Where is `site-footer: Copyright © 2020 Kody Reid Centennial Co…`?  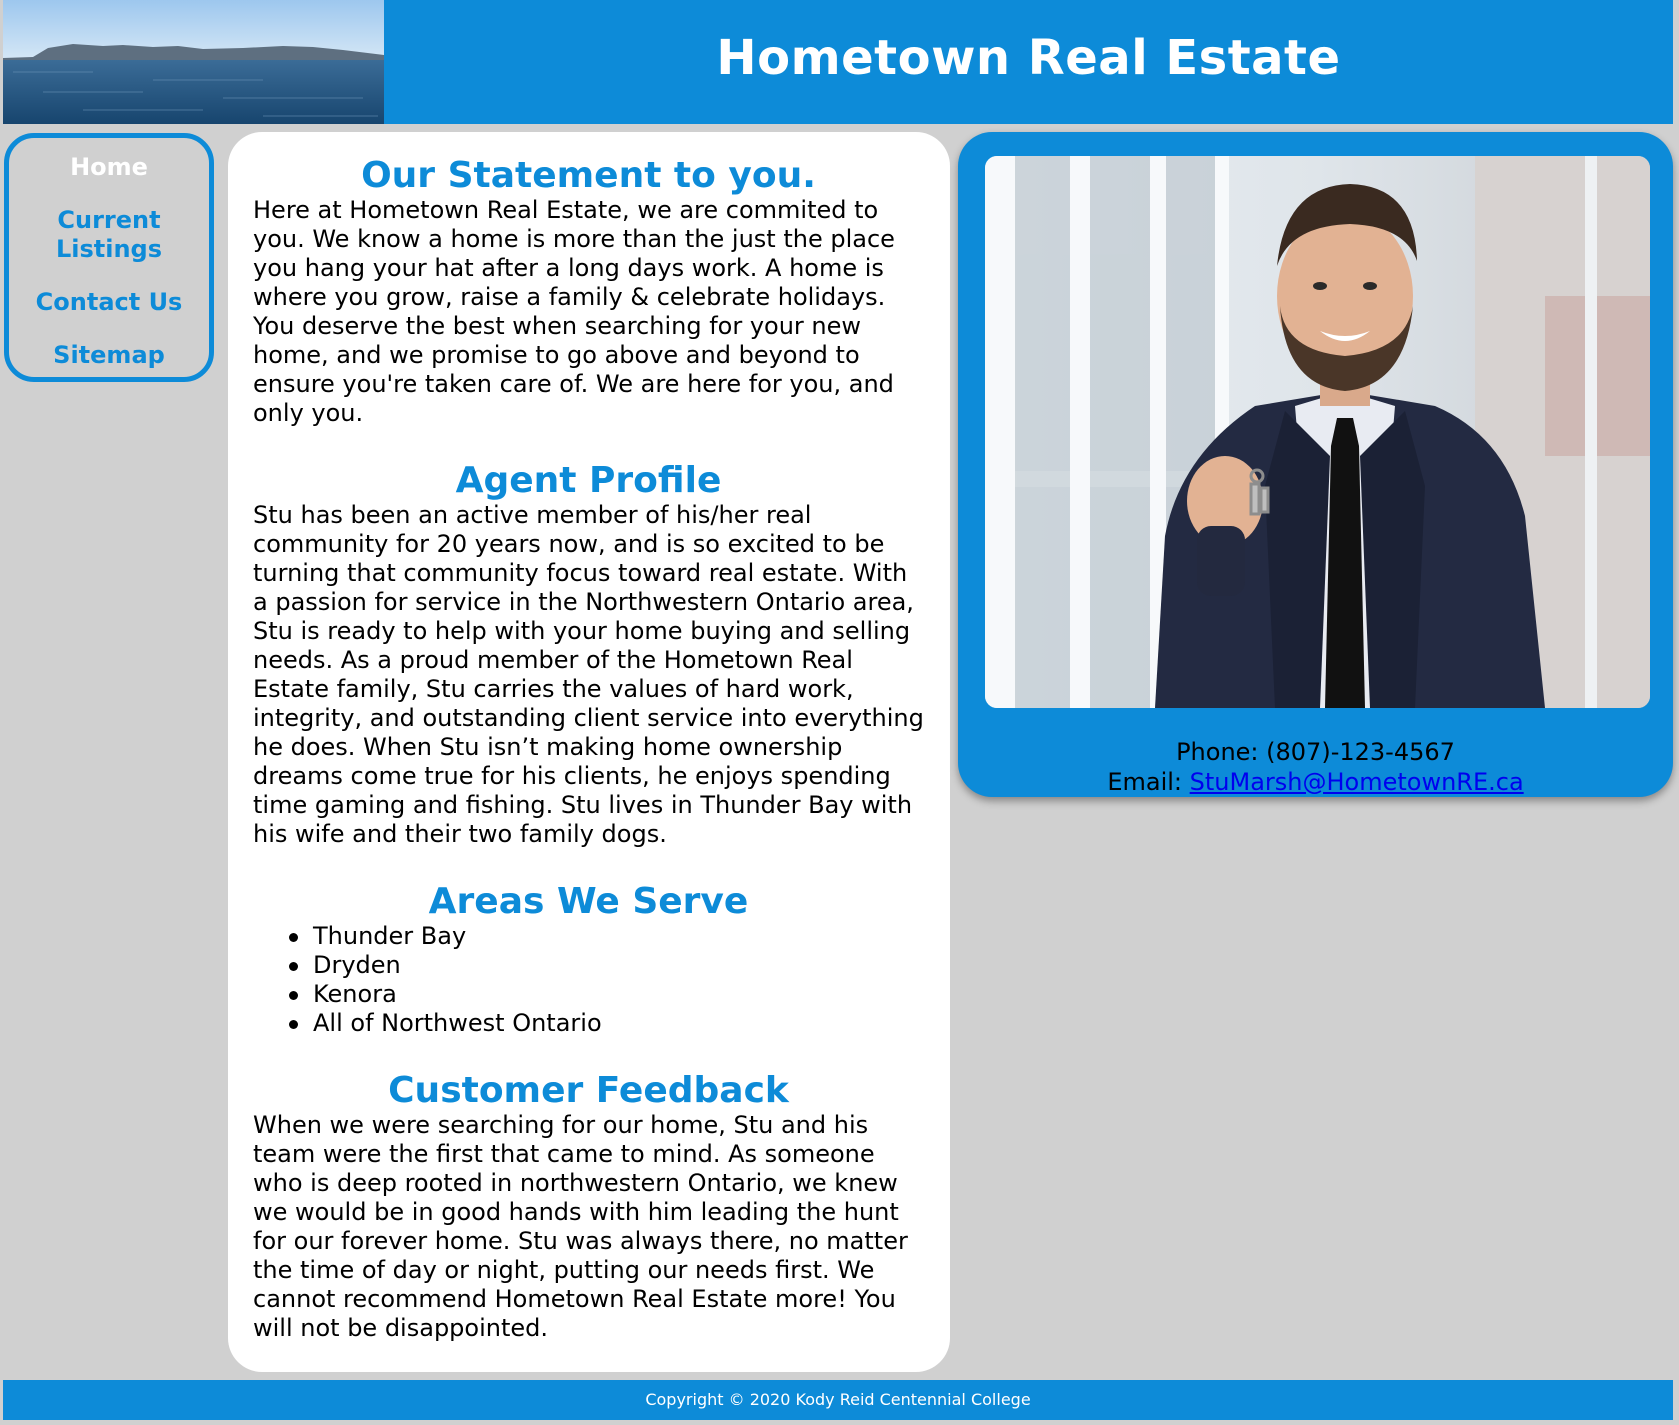 site-footer: Copyright © 2020 Kody Reid Centennial Co… is located at coordinates (838, 1400).